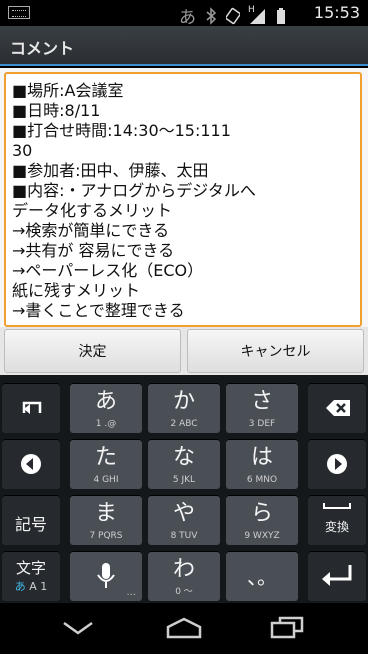 The image size is (368, 654). What do you see at coordinates (78, 628) in the screenshot?
I see `back-chevron-icon` at bounding box center [78, 628].